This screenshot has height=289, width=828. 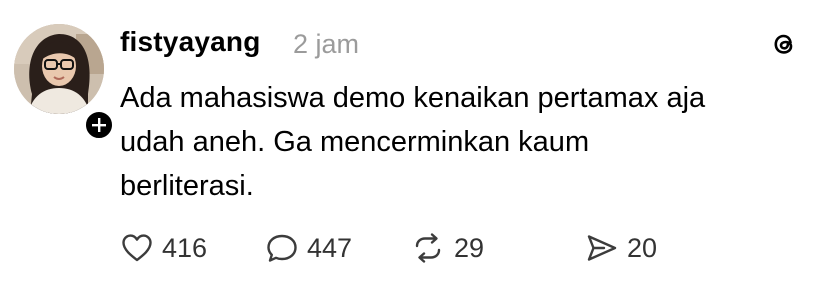 I want to click on avatar-container, so click(x=65, y=83).